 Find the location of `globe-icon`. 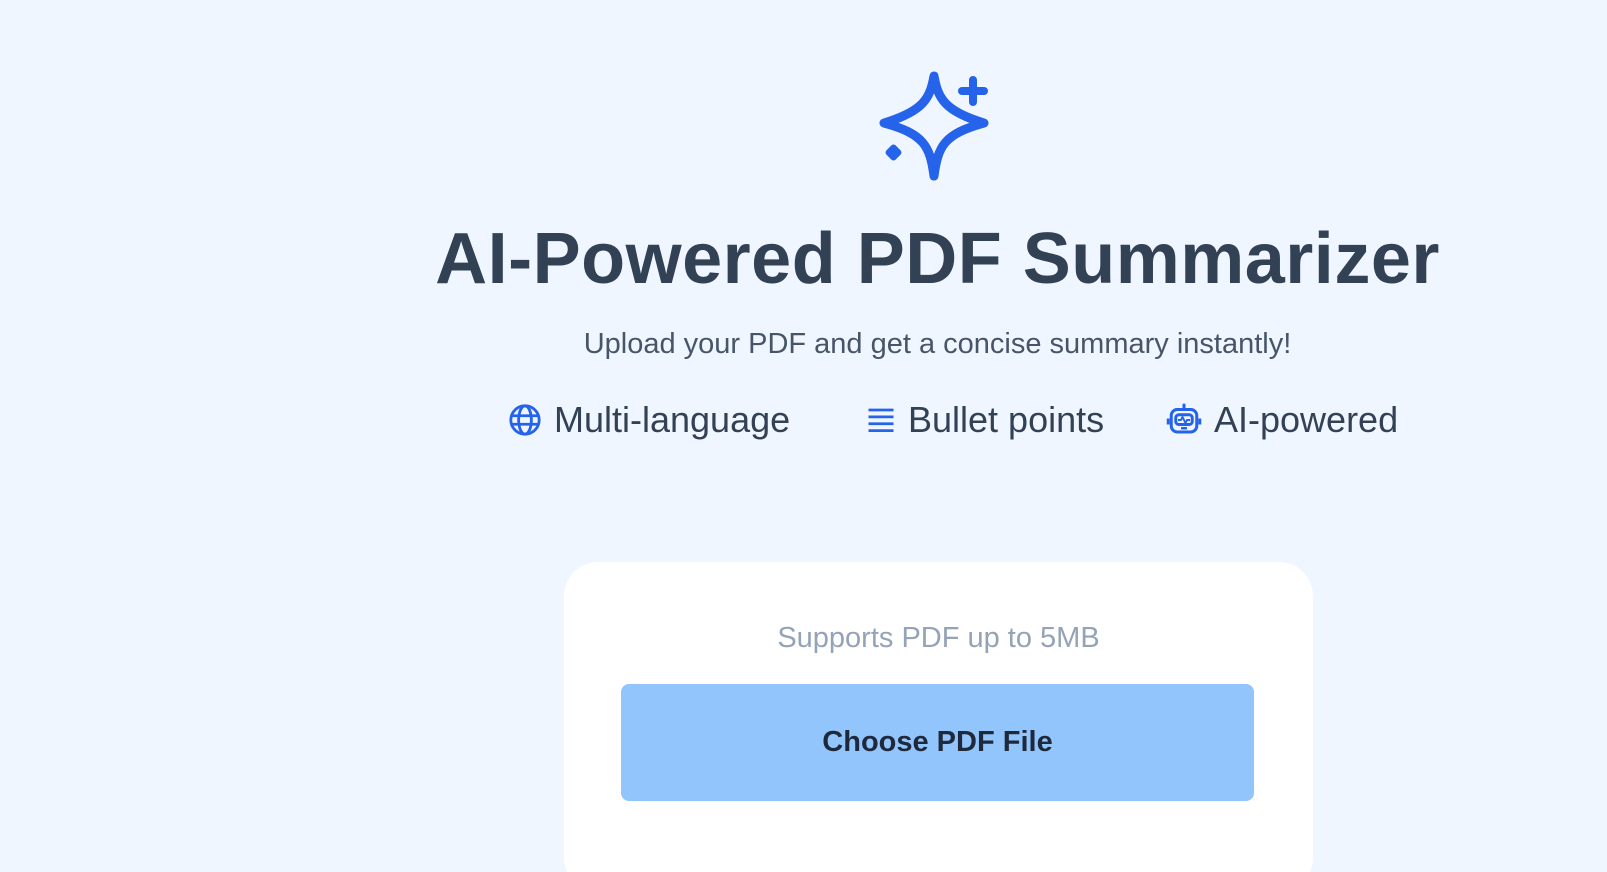

globe-icon is located at coordinates (525, 420).